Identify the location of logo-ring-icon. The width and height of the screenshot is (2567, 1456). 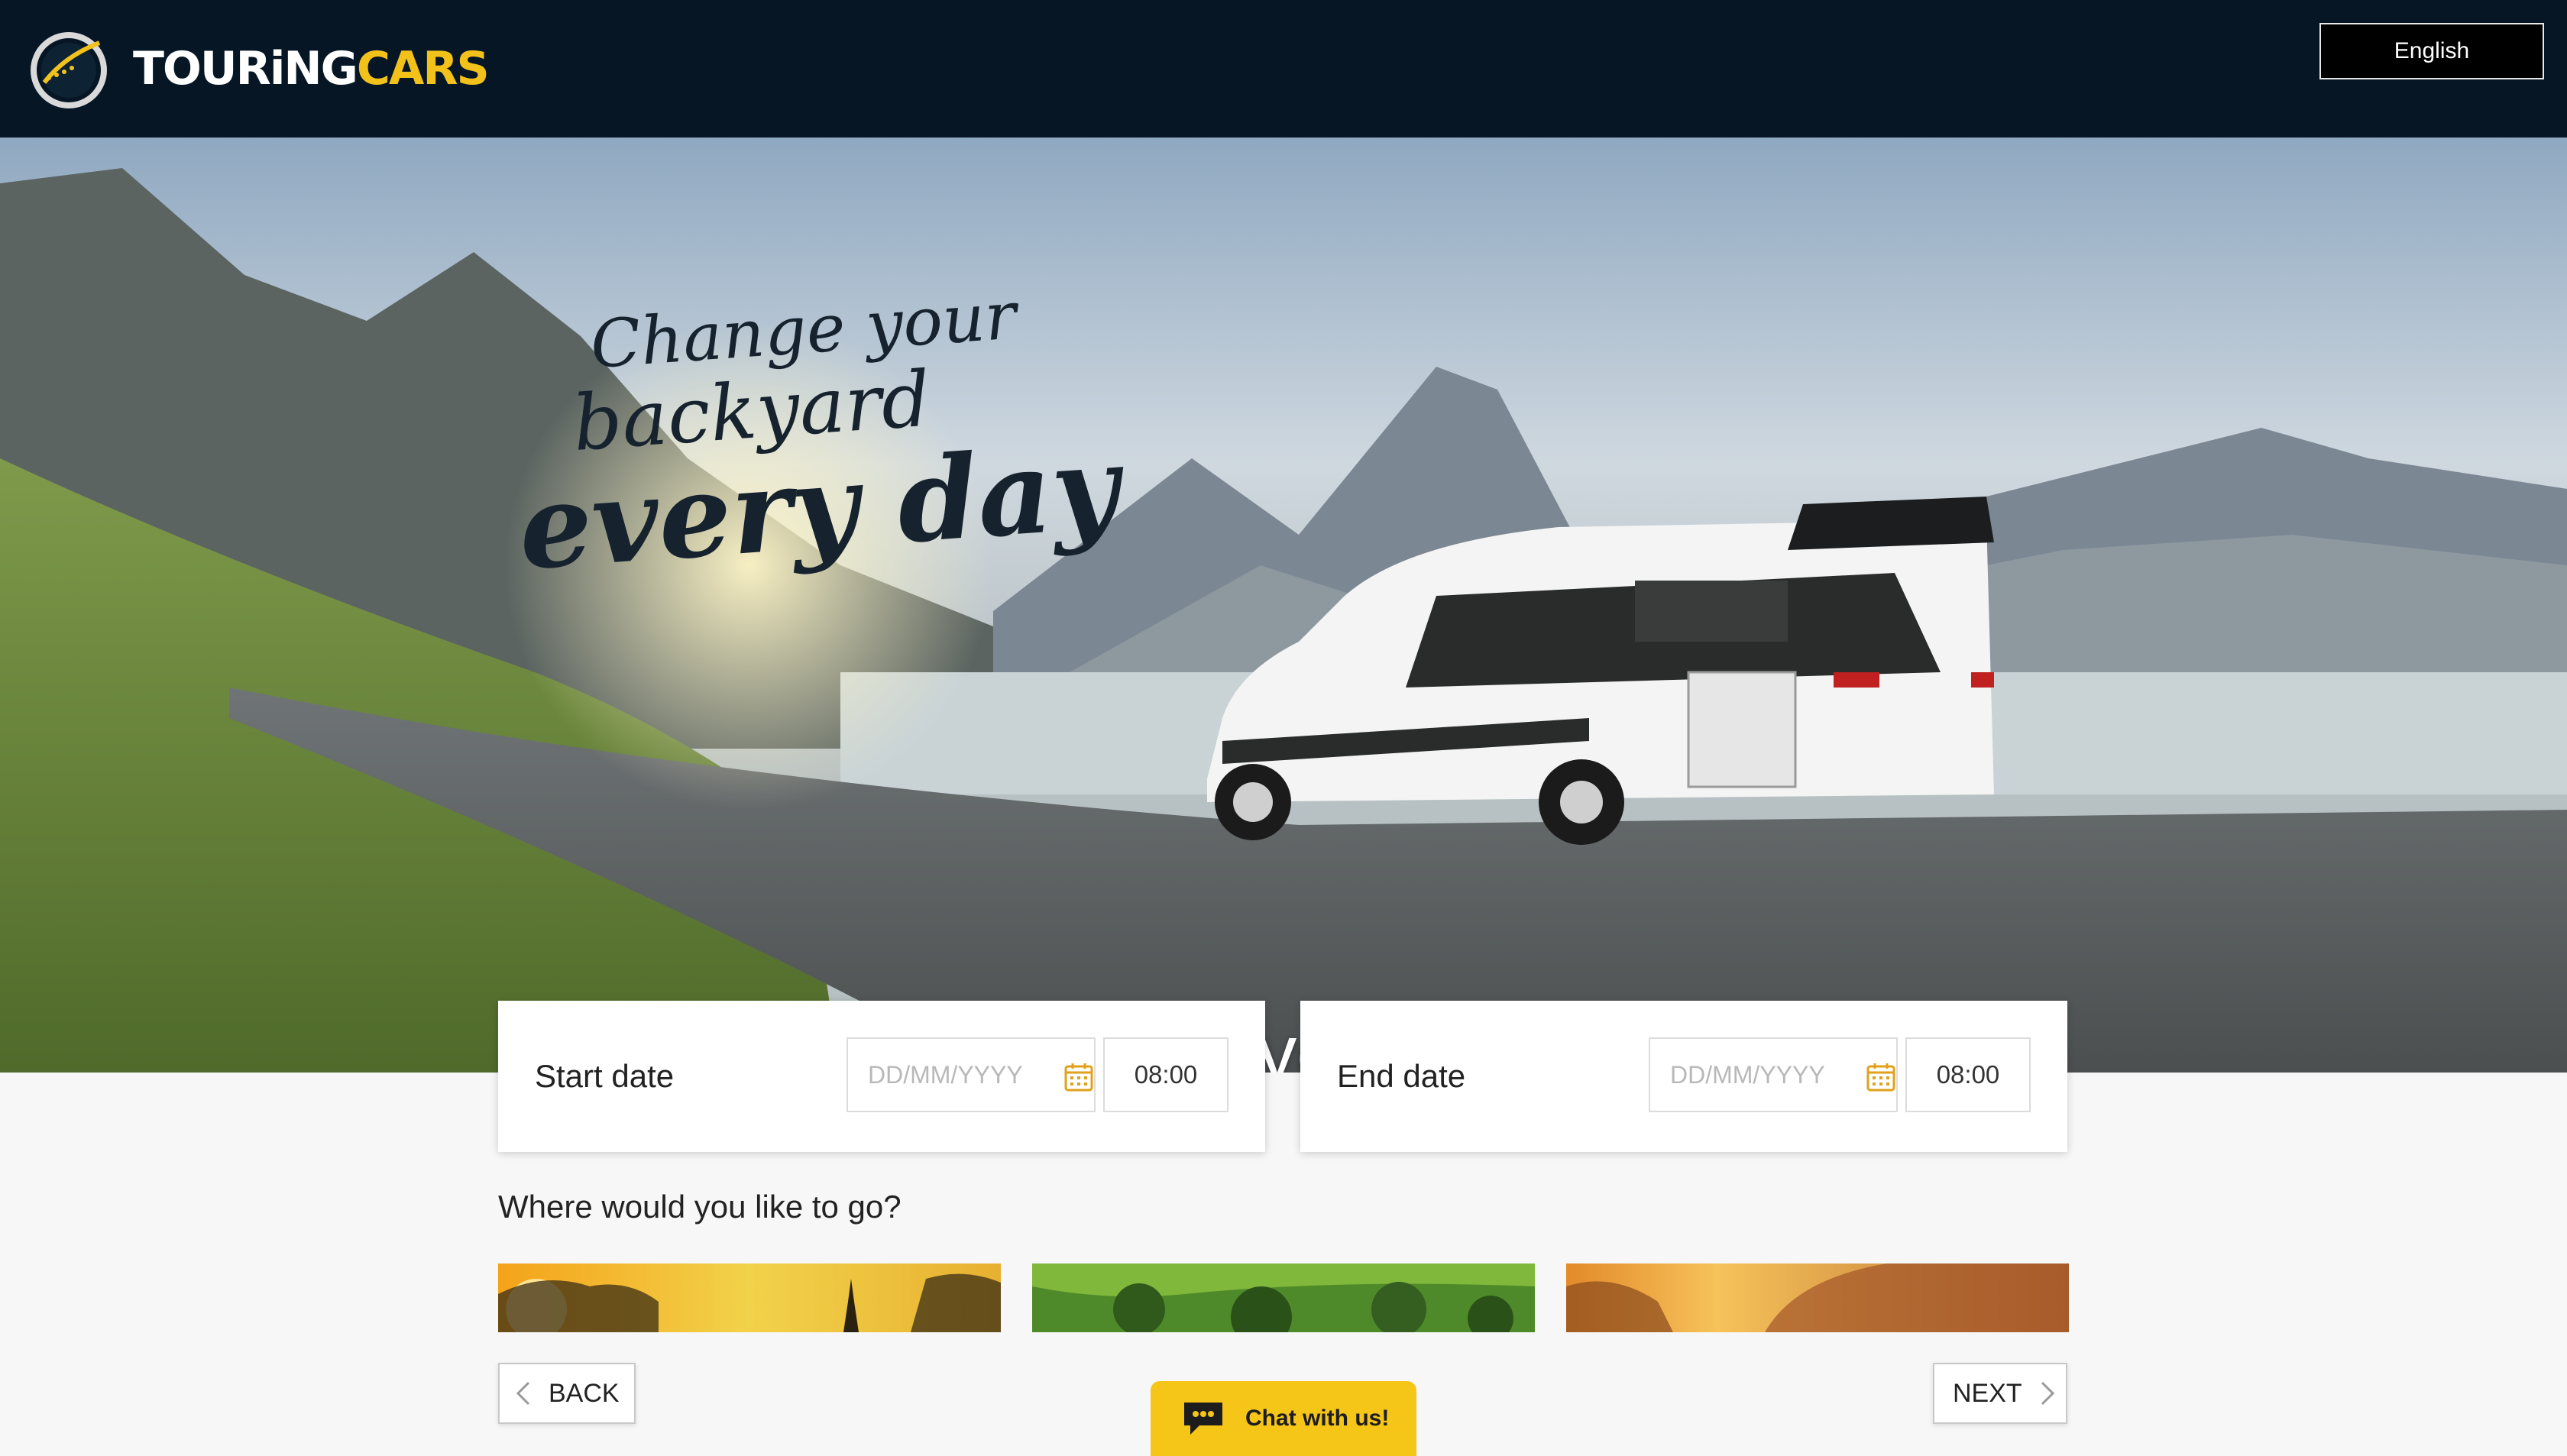
(69, 69).